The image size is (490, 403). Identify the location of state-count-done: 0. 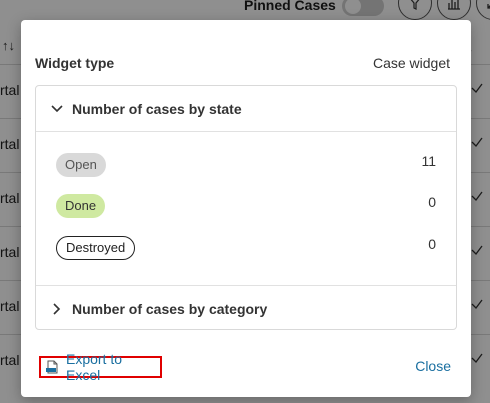
(432, 202).